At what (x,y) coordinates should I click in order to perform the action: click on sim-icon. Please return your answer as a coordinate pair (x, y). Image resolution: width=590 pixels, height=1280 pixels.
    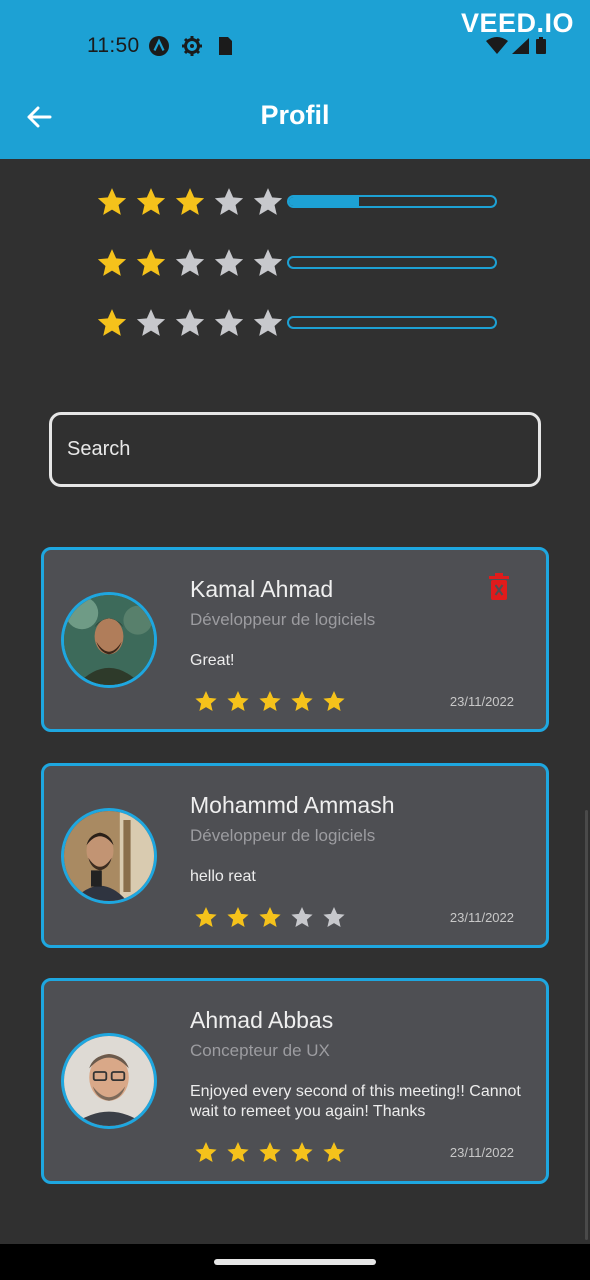
    Looking at the image, I should click on (225, 46).